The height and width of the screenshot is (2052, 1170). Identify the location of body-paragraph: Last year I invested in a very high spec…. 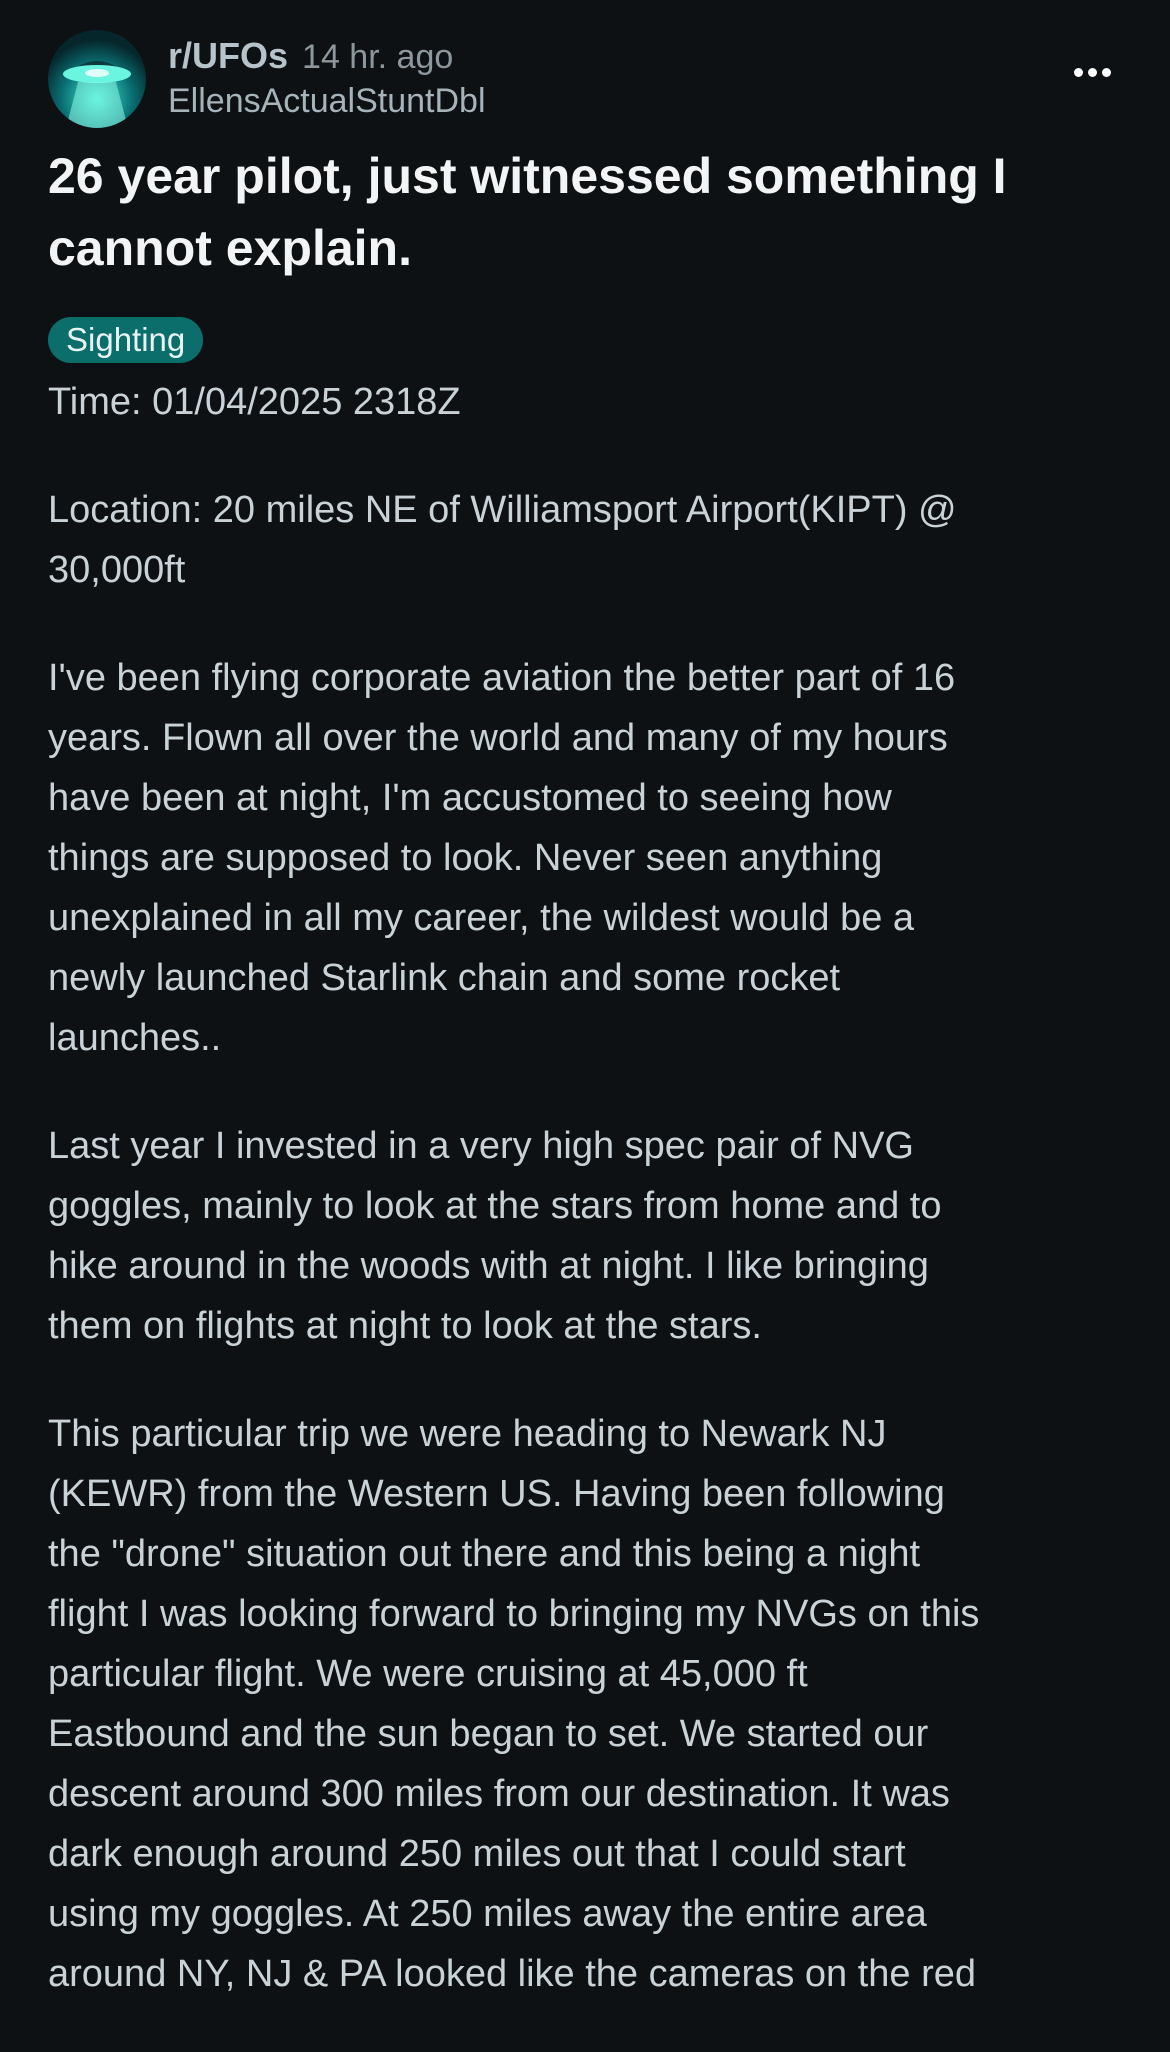
(495, 1236).